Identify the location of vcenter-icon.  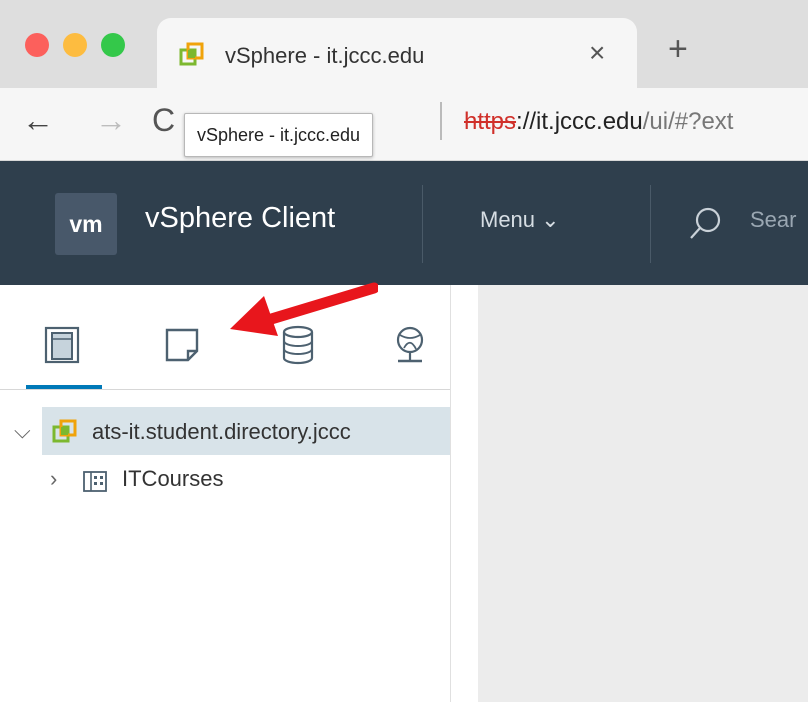
(64, 431).